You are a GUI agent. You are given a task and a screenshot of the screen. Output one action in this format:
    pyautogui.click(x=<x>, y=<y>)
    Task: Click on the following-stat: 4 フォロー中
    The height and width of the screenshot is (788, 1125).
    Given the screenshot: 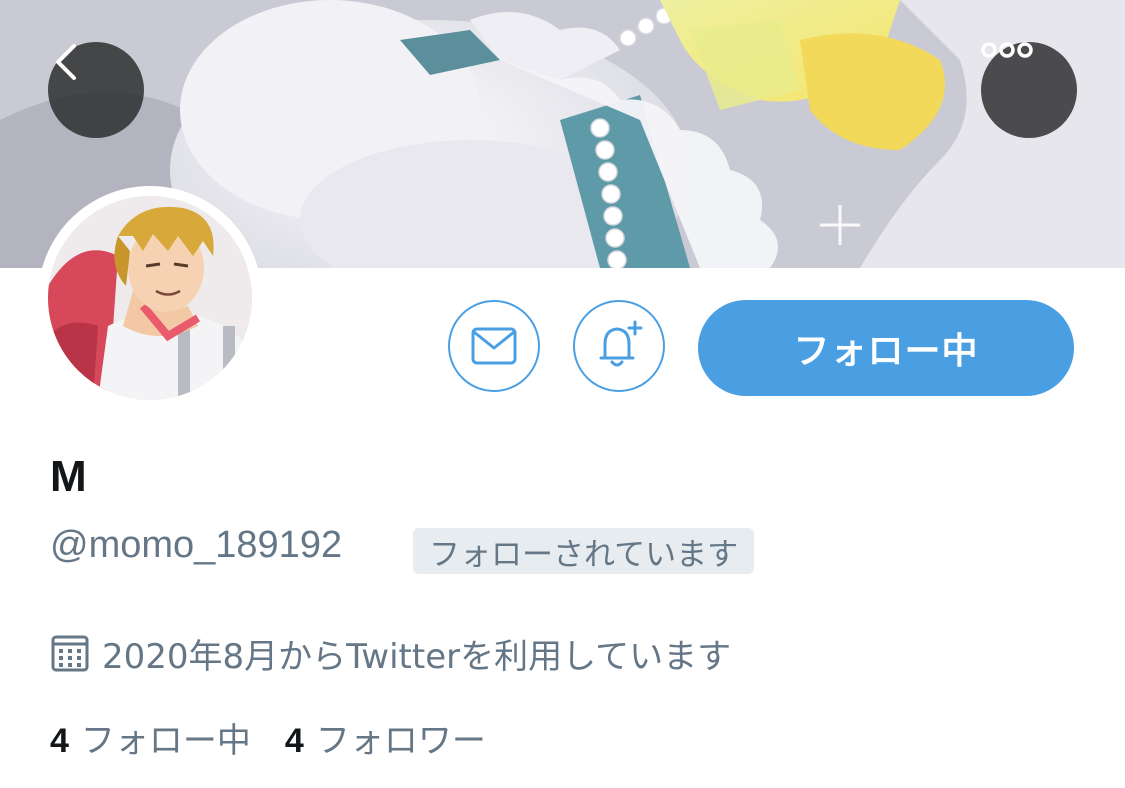 What is the action you would take?
    pyautogui.click(x=150, y=737)
    